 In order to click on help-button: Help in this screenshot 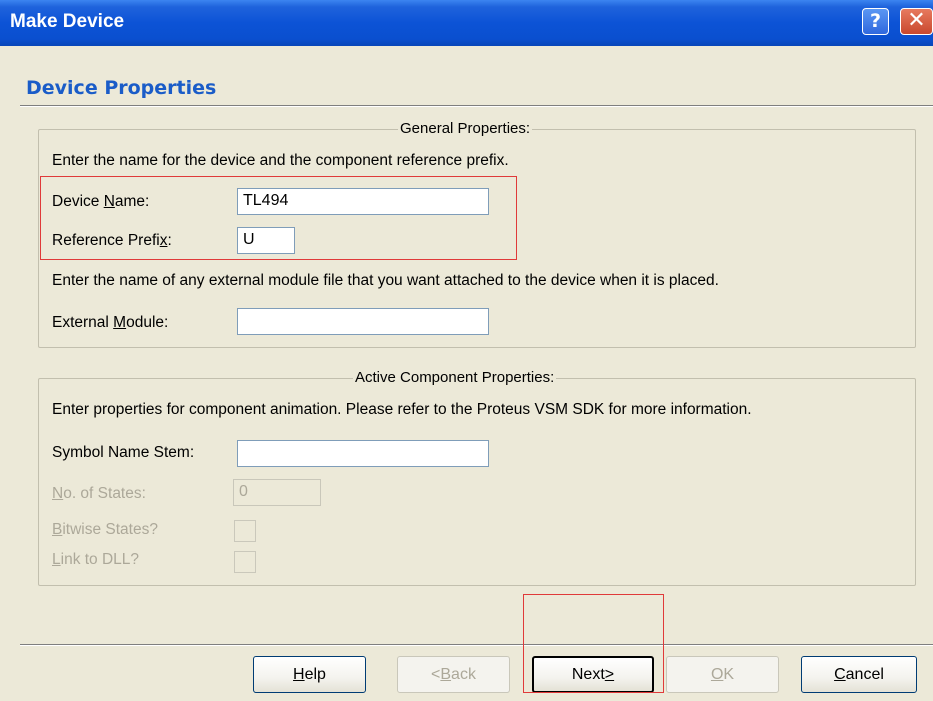, I will do `click(309, 674)`.